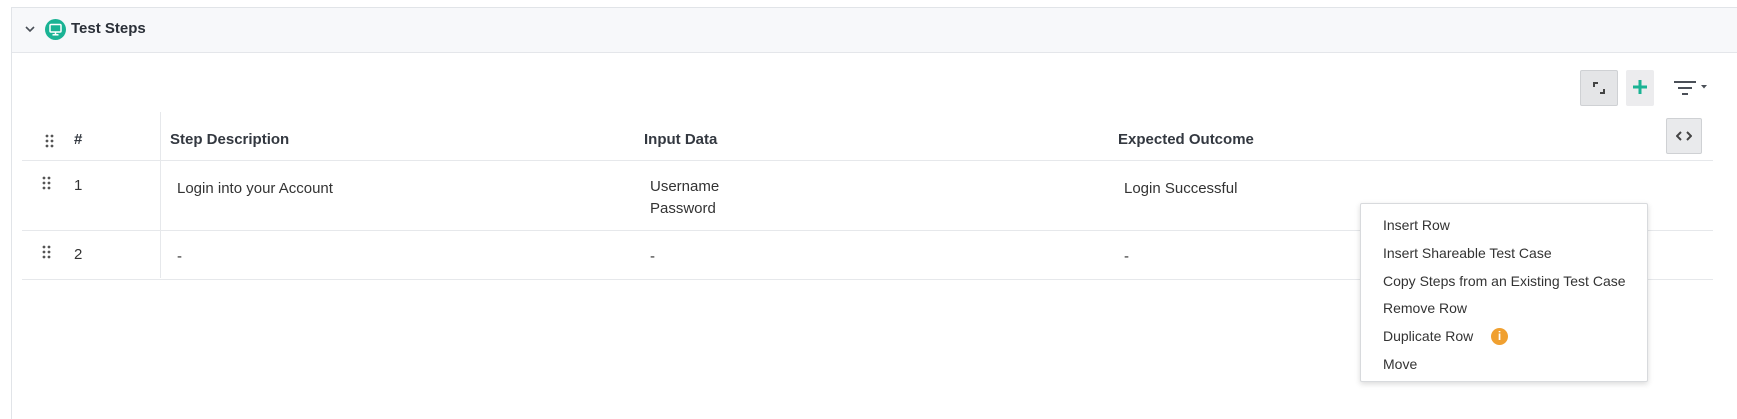 This screenshot has height=419, width=1737. I want to click on section-title: Test Steps, so click(108, 28).